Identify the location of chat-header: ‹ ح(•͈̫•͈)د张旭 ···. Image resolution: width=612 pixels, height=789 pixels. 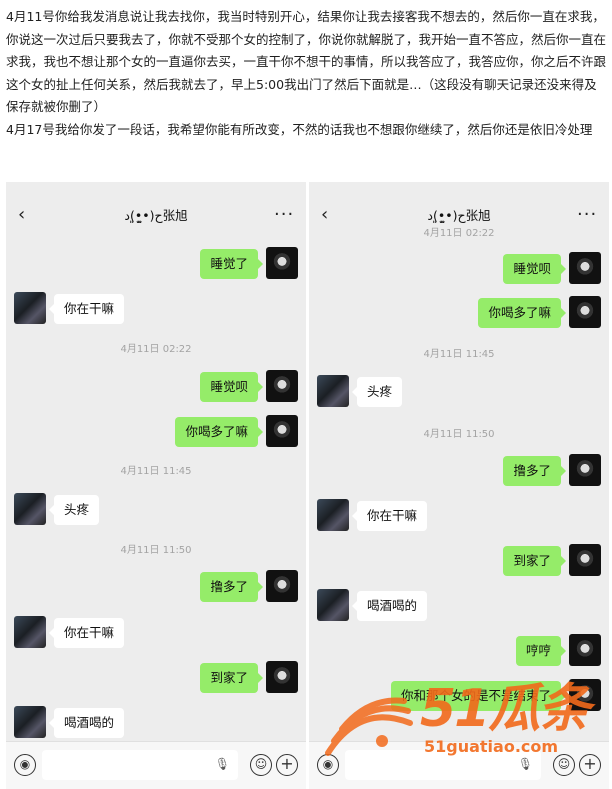
(156, 214).